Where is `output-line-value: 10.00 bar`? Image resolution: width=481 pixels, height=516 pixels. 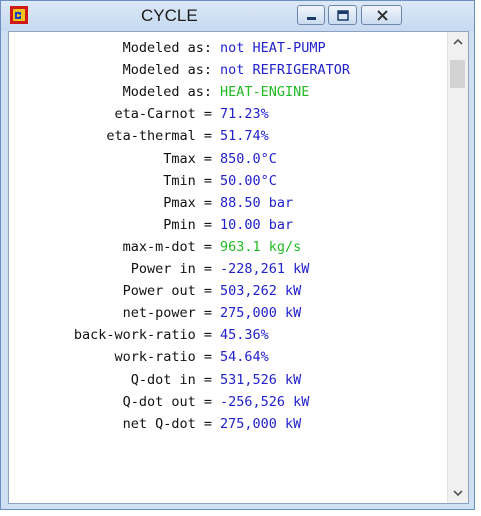 output-line-value: 10.00 bar is located at coordinates (257, 224).